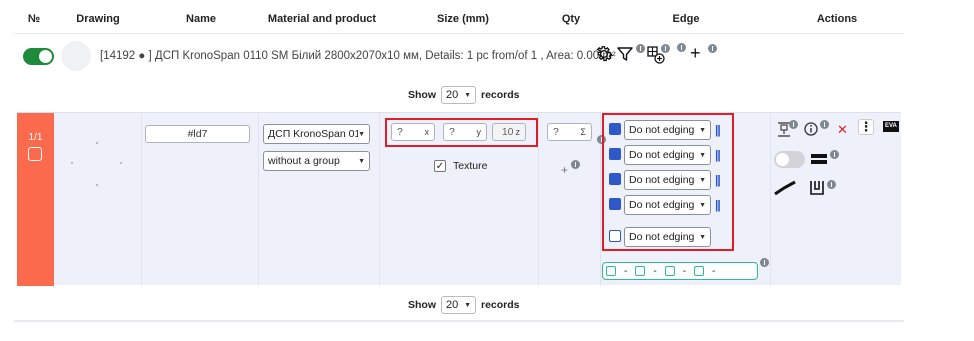 The height and width of the screenshot is (341, 974). Describe the element at coordinates (686, 19) in the screenshot. I see `header-edge: Edge` at that location.